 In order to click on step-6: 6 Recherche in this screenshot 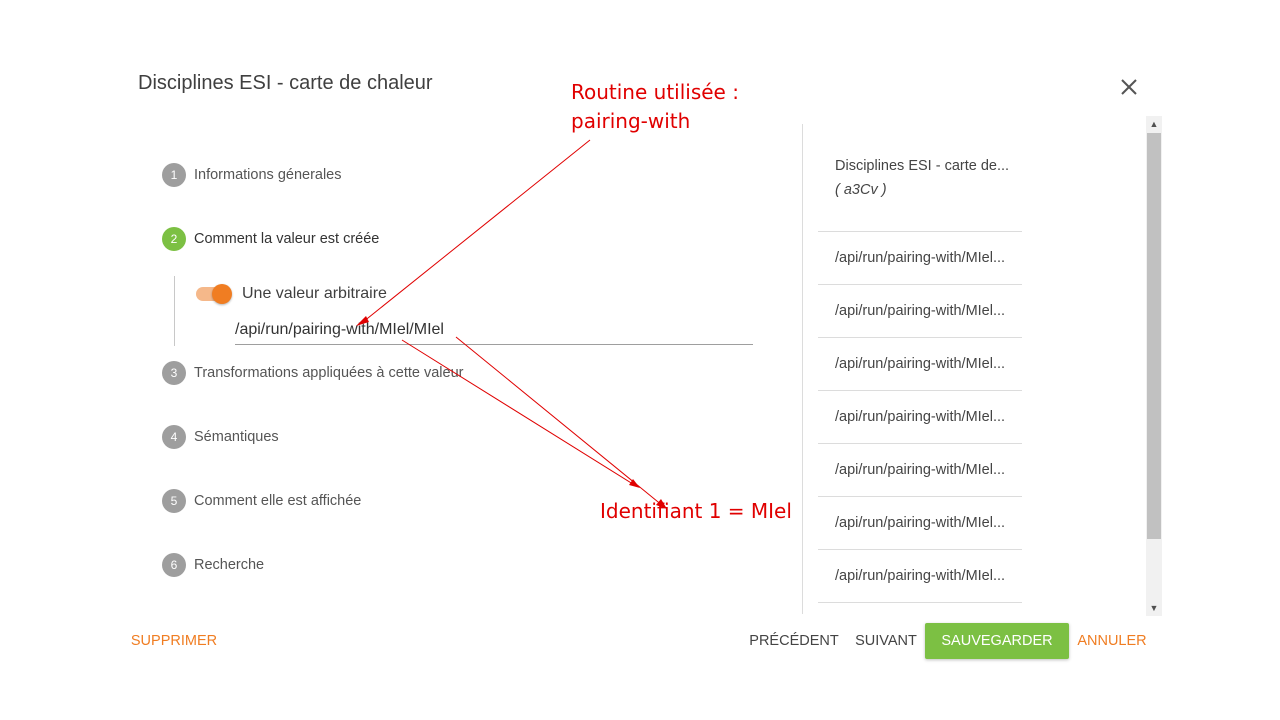, I will do `click(213, 565)`.